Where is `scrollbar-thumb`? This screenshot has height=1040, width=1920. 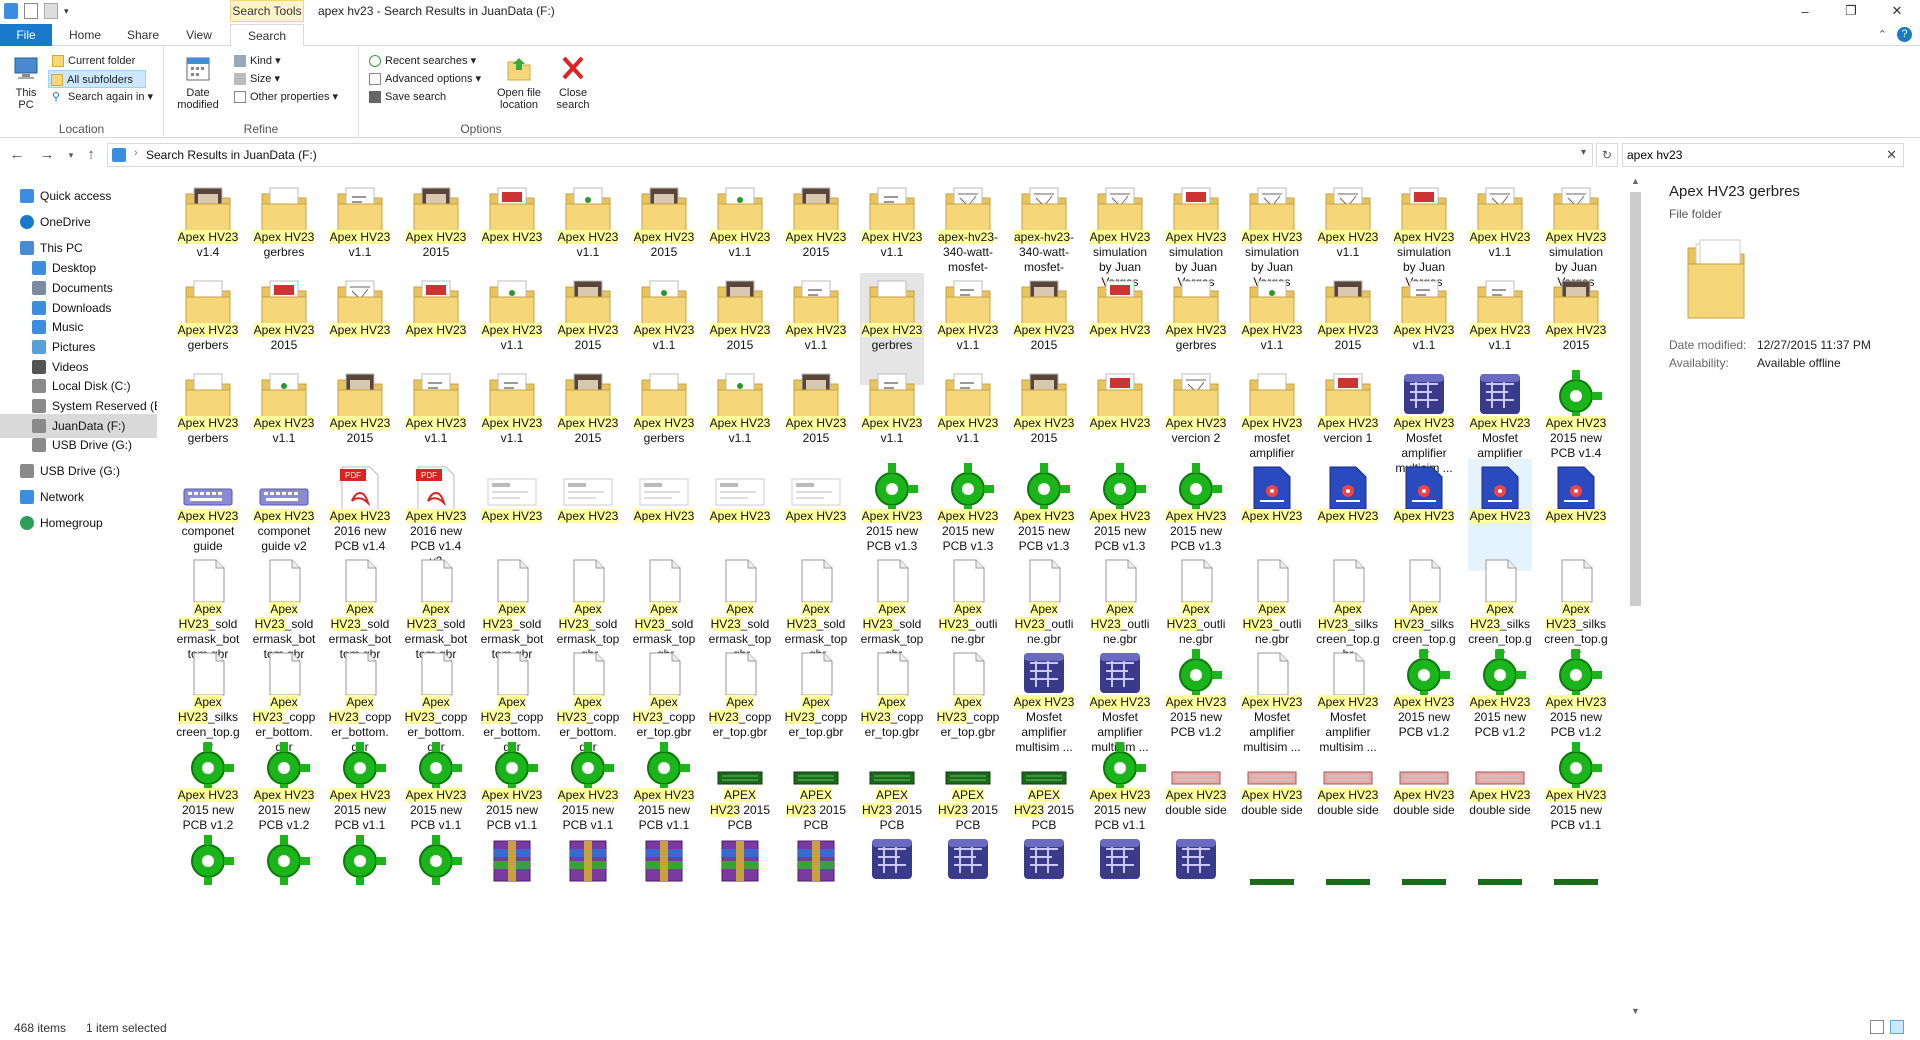
scrollbar-thumb is located at coordinates (1635, 399).